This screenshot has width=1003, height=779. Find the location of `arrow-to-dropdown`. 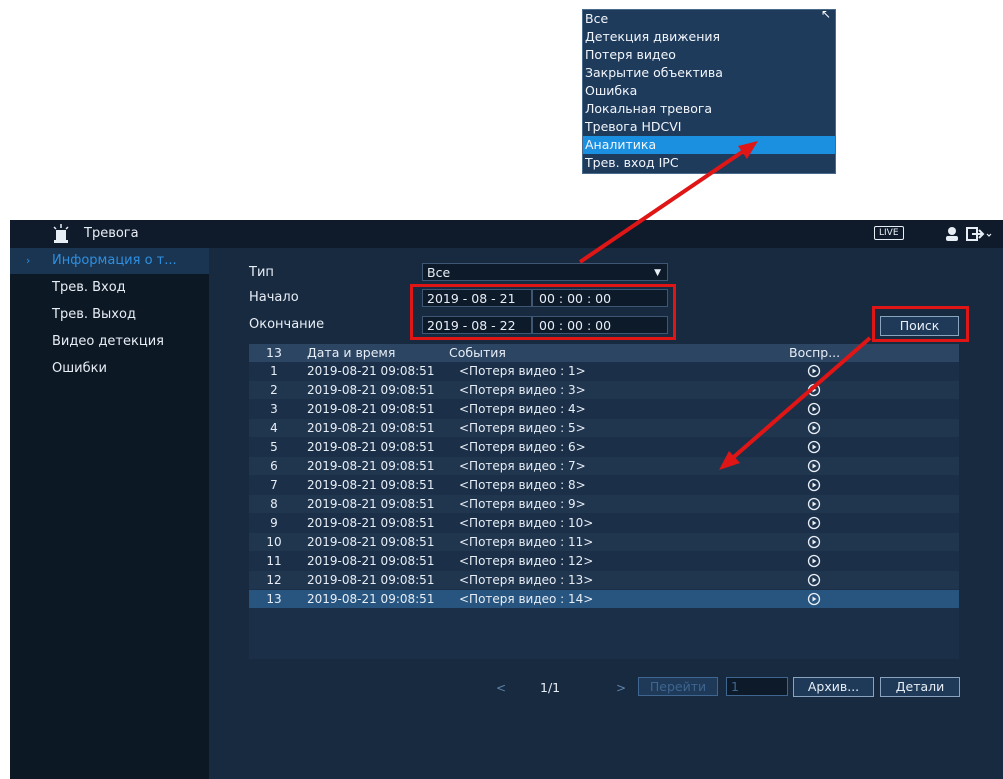

arrow-to-dropdown is located at coordinates (664, 205).